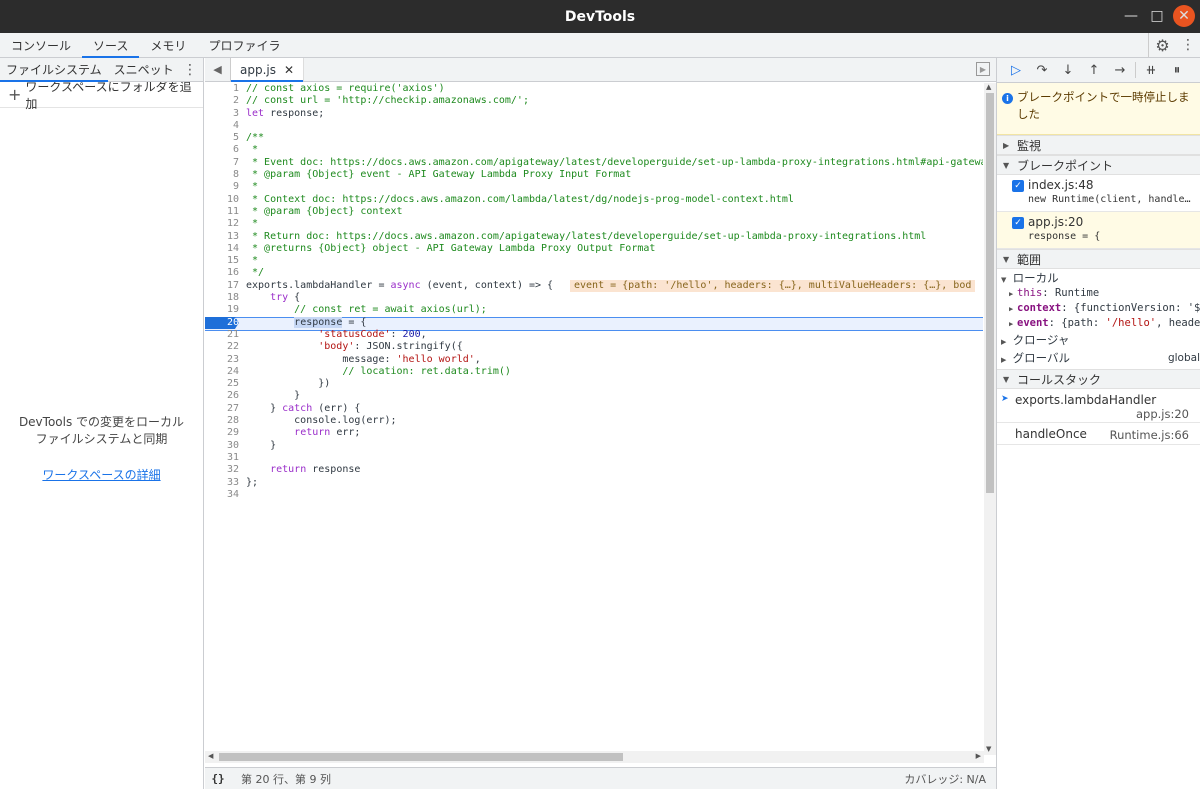 The width and height of the screenshot is (1200, 789). What do you see at coordinates (222, 150) in the screenshot?
I see `line-number: 6` at bounding box center [222, 150].